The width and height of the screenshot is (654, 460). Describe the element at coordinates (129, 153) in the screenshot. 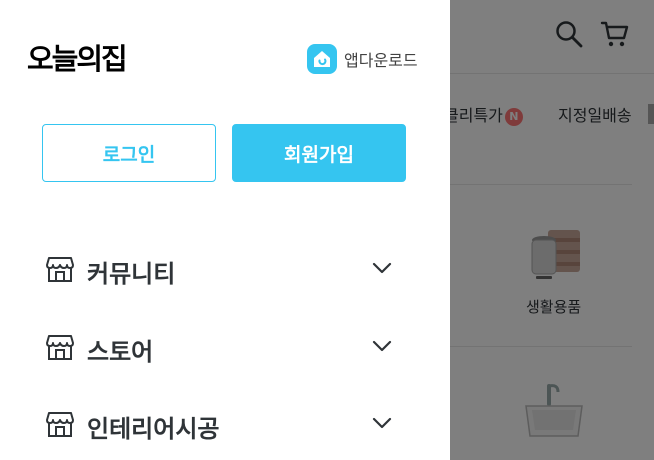

I see `login-button: 로그인` at that location.